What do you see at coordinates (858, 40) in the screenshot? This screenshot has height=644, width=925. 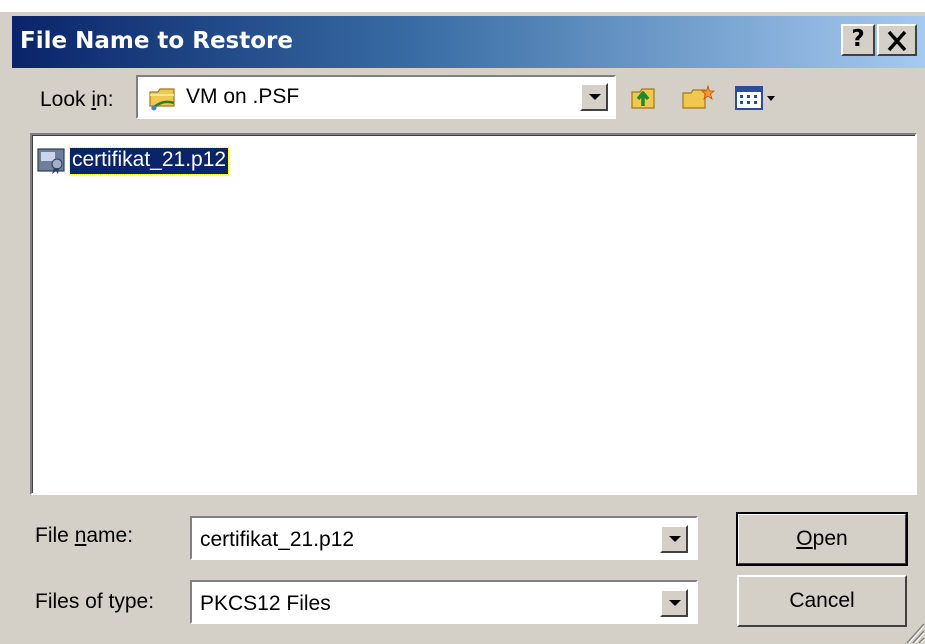 I see `help-button: ?` at bounding box center [858, 40].